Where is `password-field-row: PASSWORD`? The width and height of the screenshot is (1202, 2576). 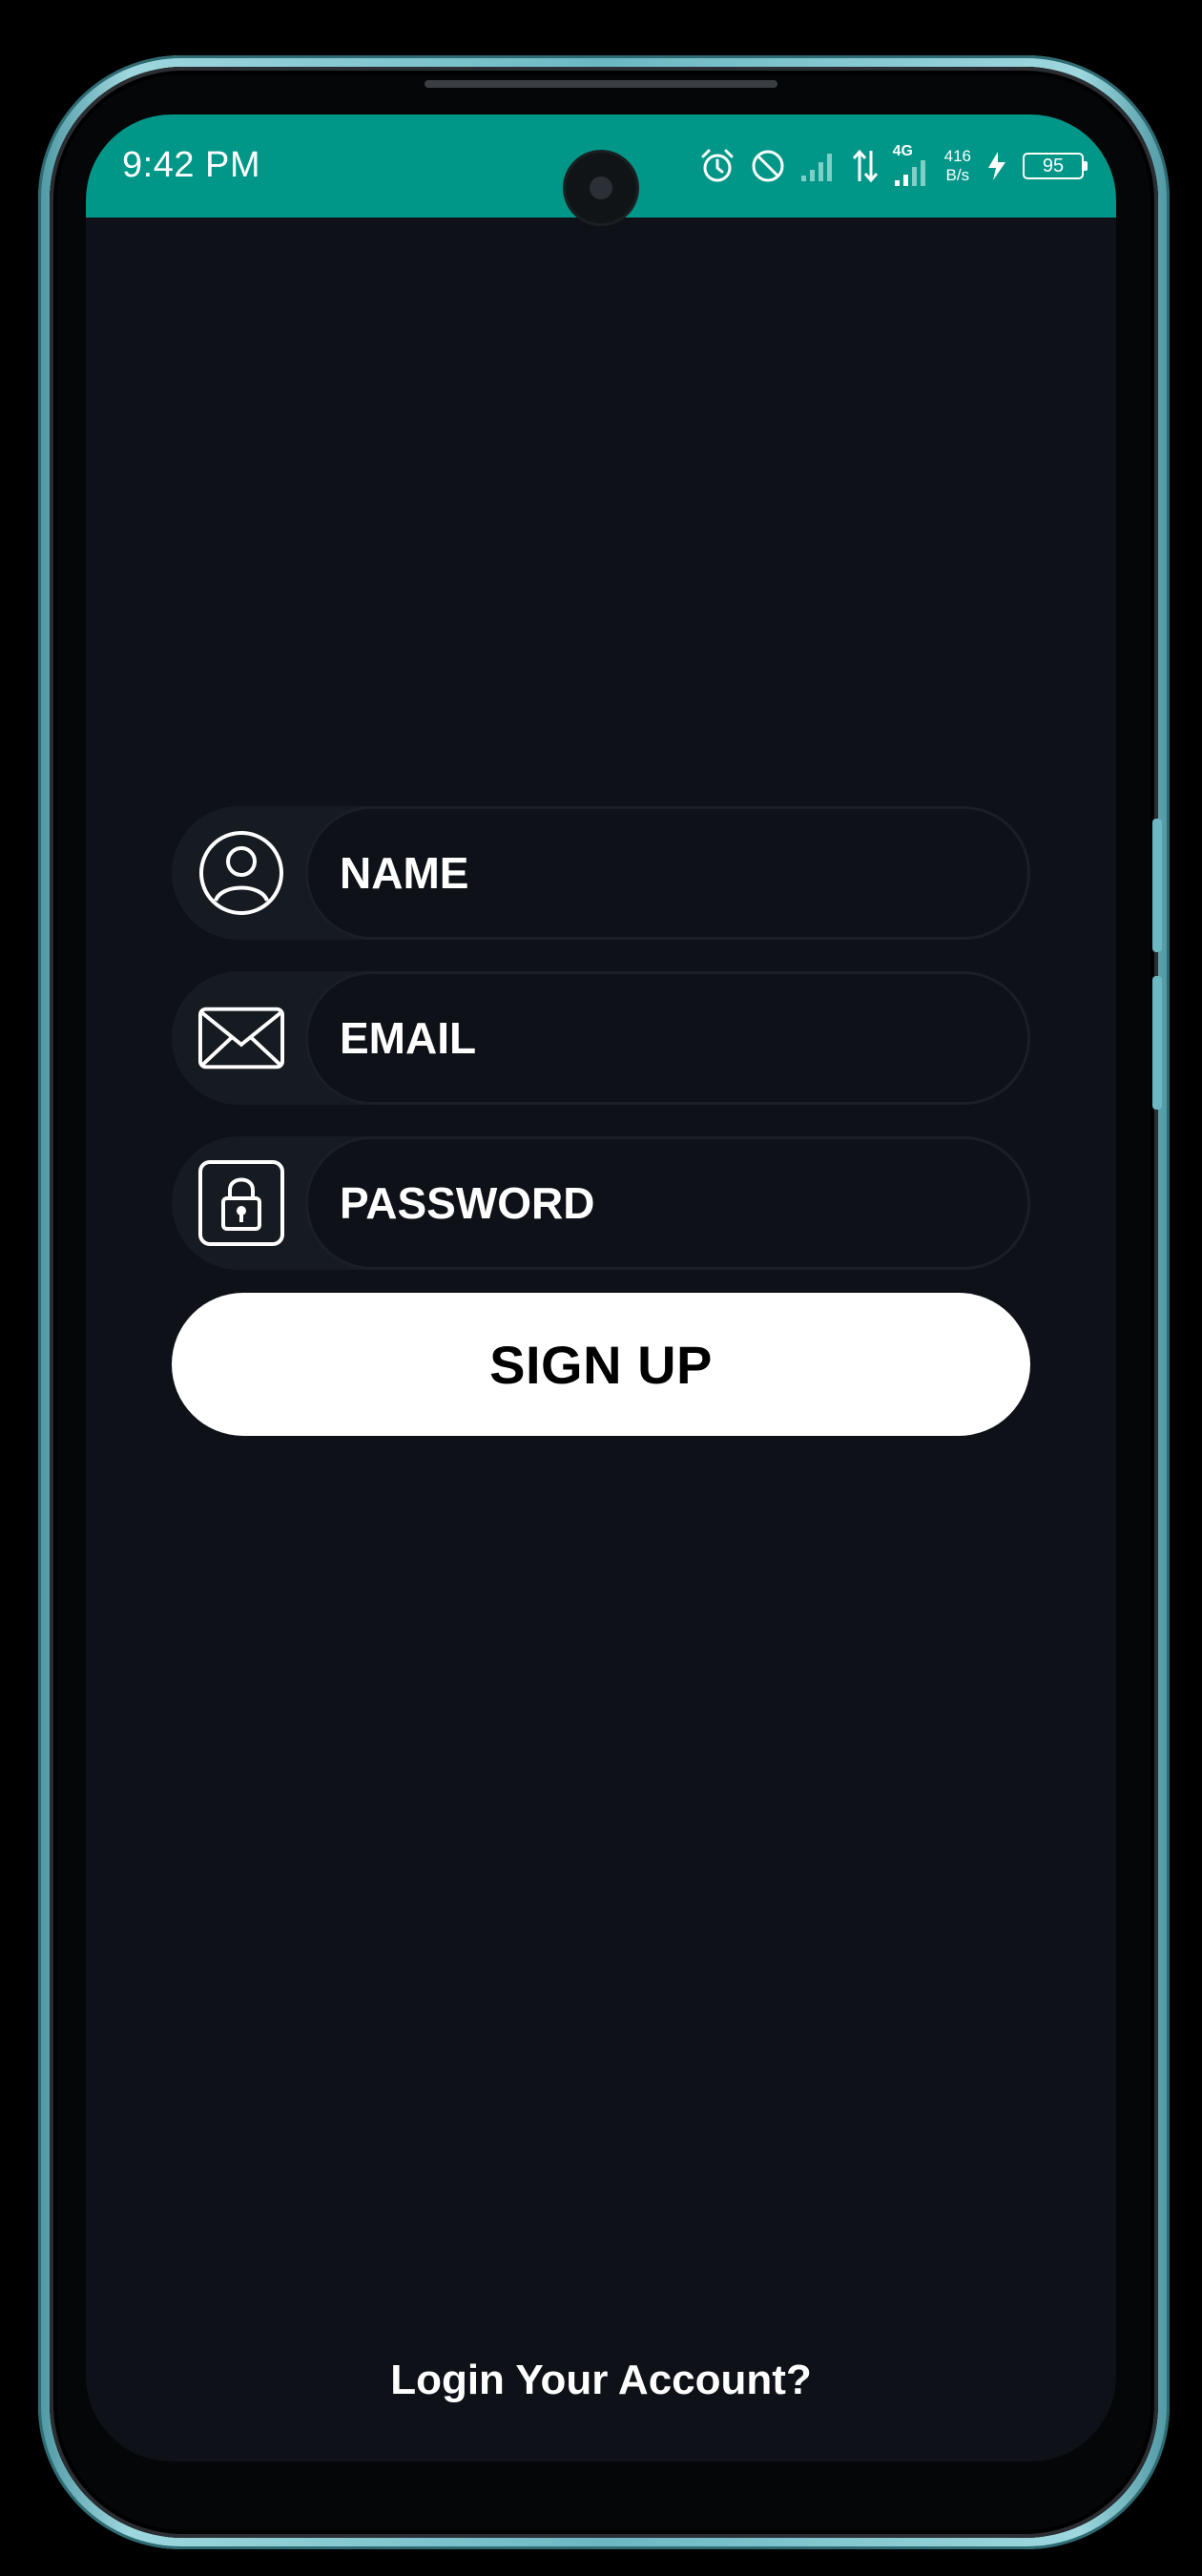 password-field-row: PASSWORD is located at coordinates (601, 1203).